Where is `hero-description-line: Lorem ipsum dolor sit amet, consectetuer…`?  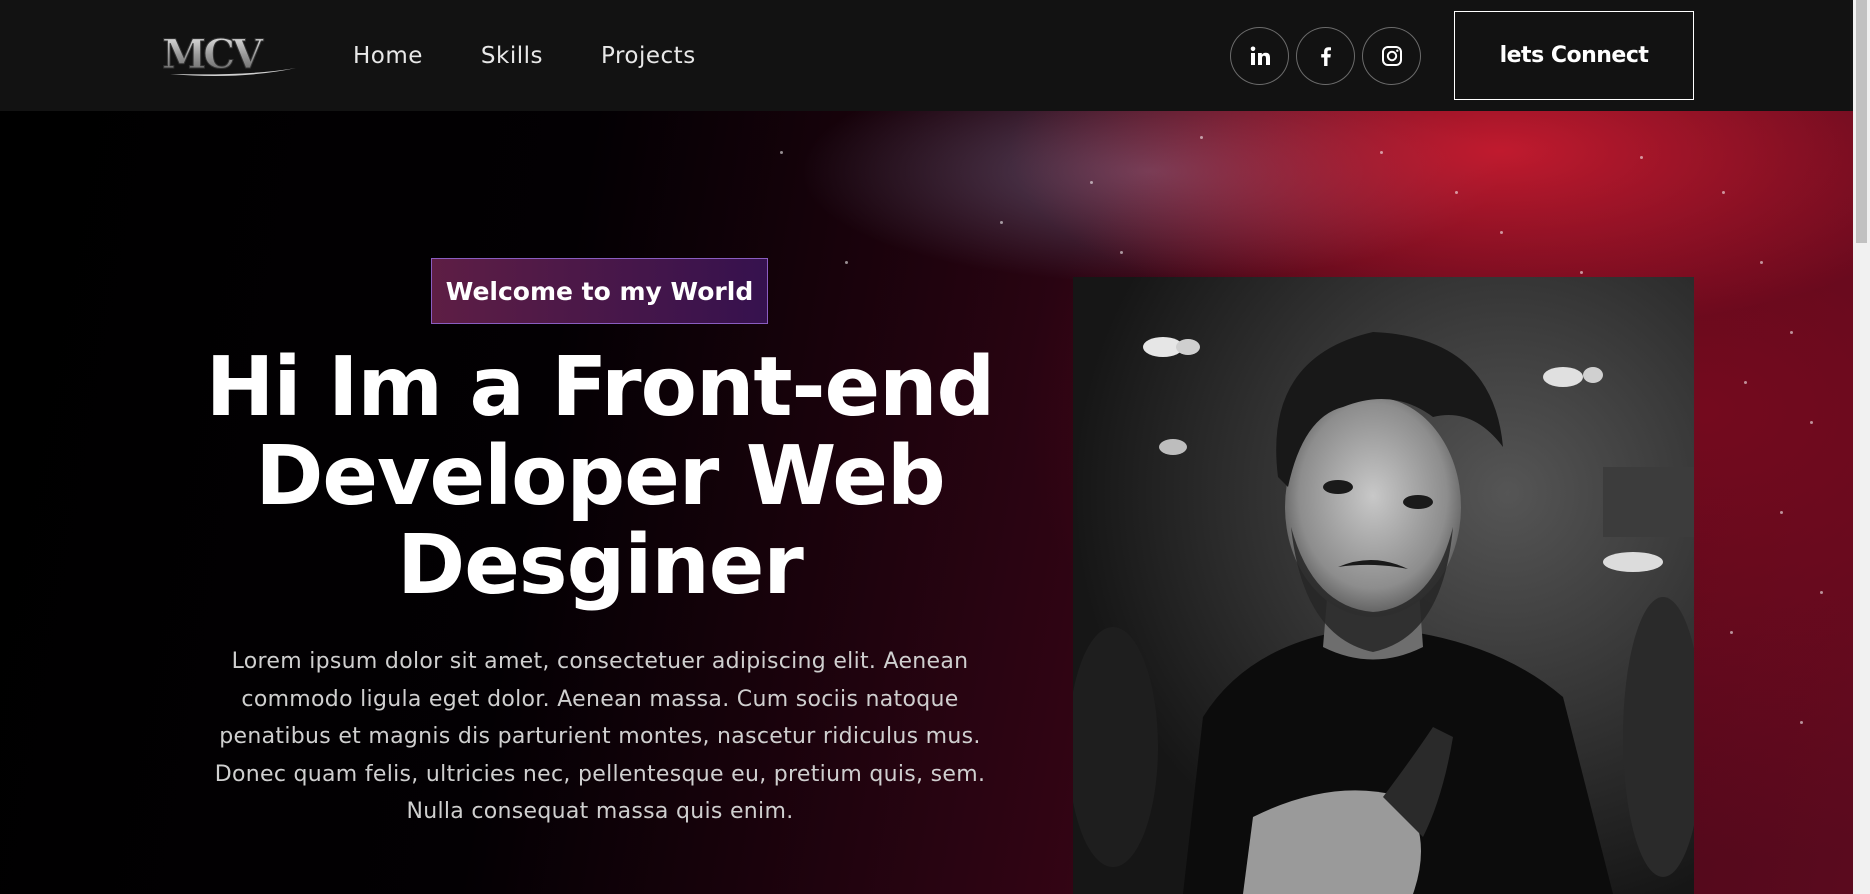
hero-description-line: Lorem ipsum dolor sit amet, consectetuer… is located at coordinates (600, 661).